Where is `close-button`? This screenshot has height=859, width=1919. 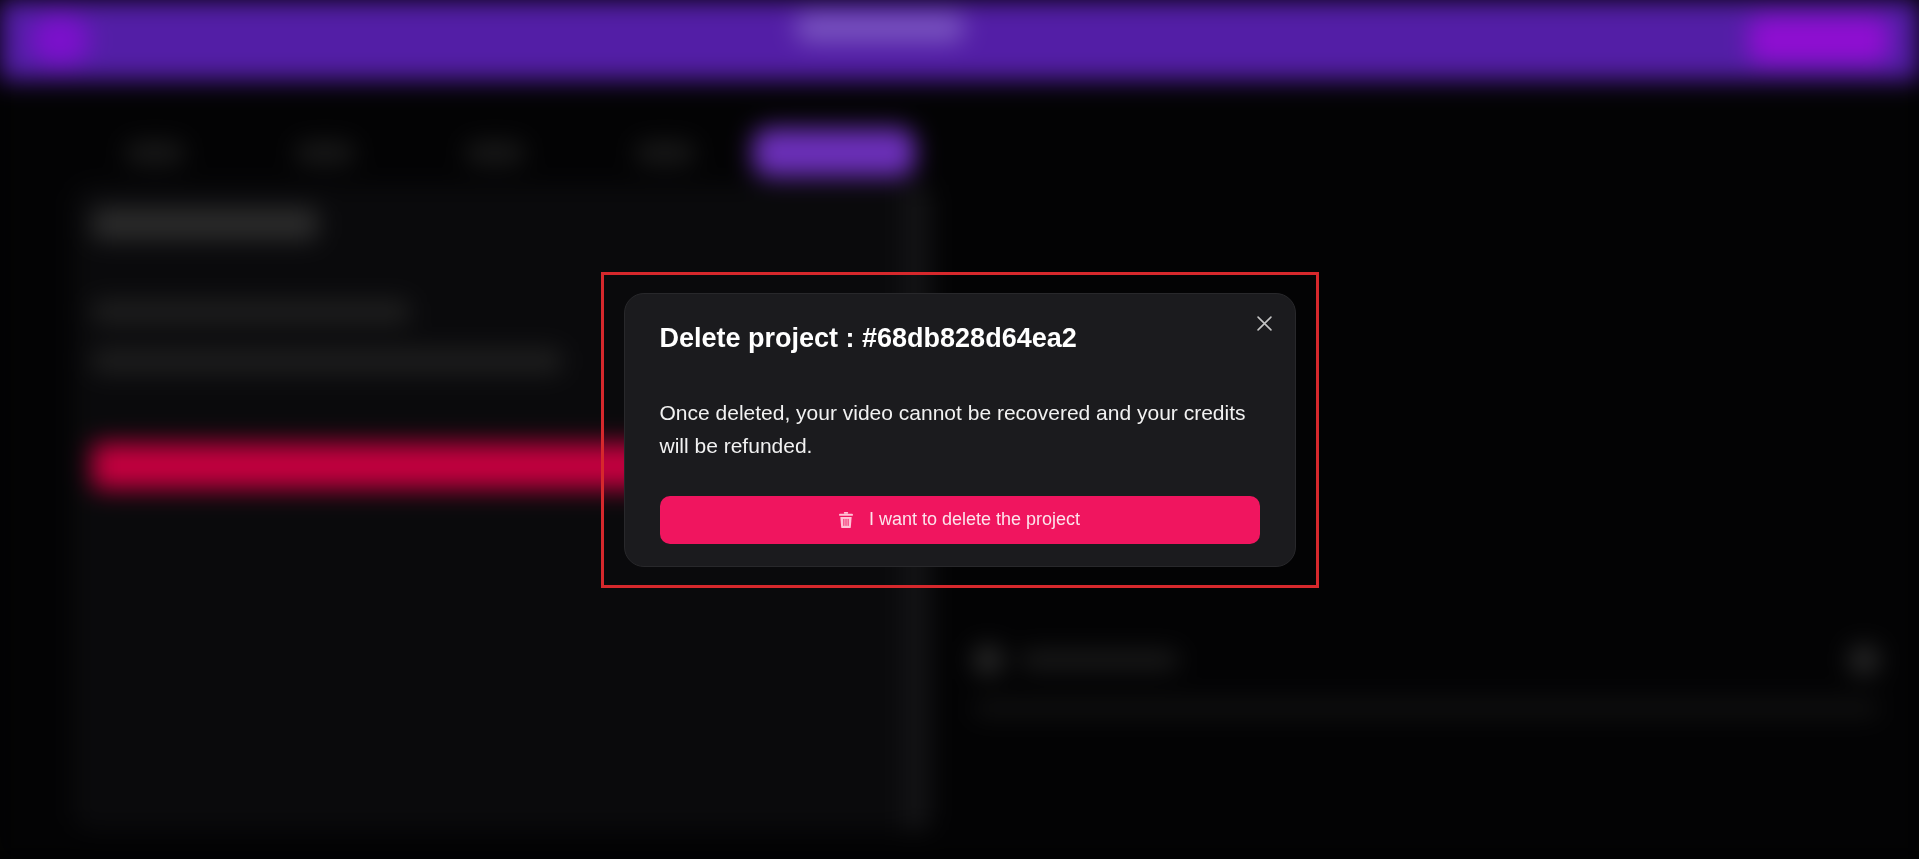
close-button is located at coordinates (1264, 323).